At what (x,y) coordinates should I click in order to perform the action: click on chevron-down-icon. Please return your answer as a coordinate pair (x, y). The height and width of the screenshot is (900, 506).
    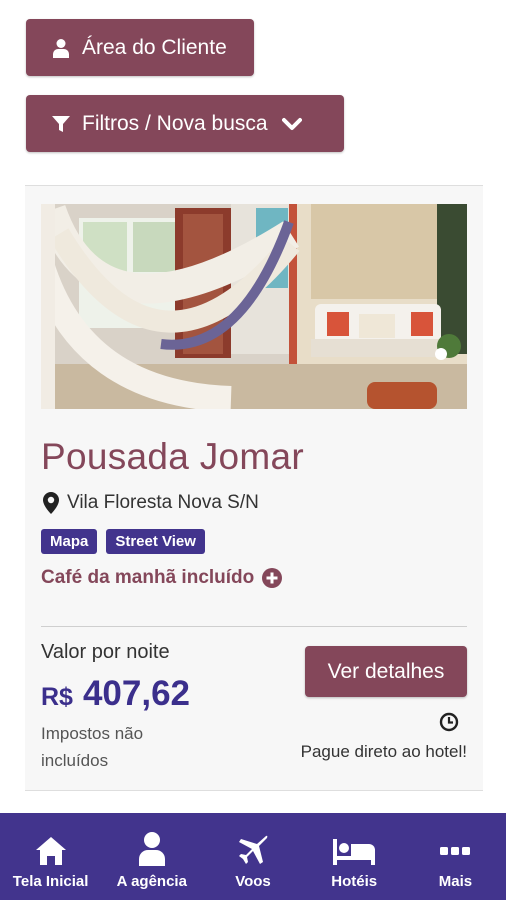
    Looking at the image, I should click on (291, 124).